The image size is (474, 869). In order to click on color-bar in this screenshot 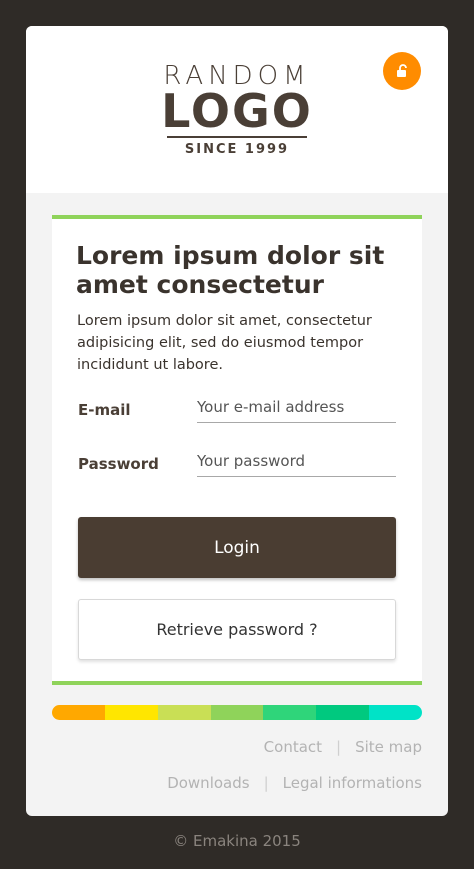, I will do `click(237, 712)`.